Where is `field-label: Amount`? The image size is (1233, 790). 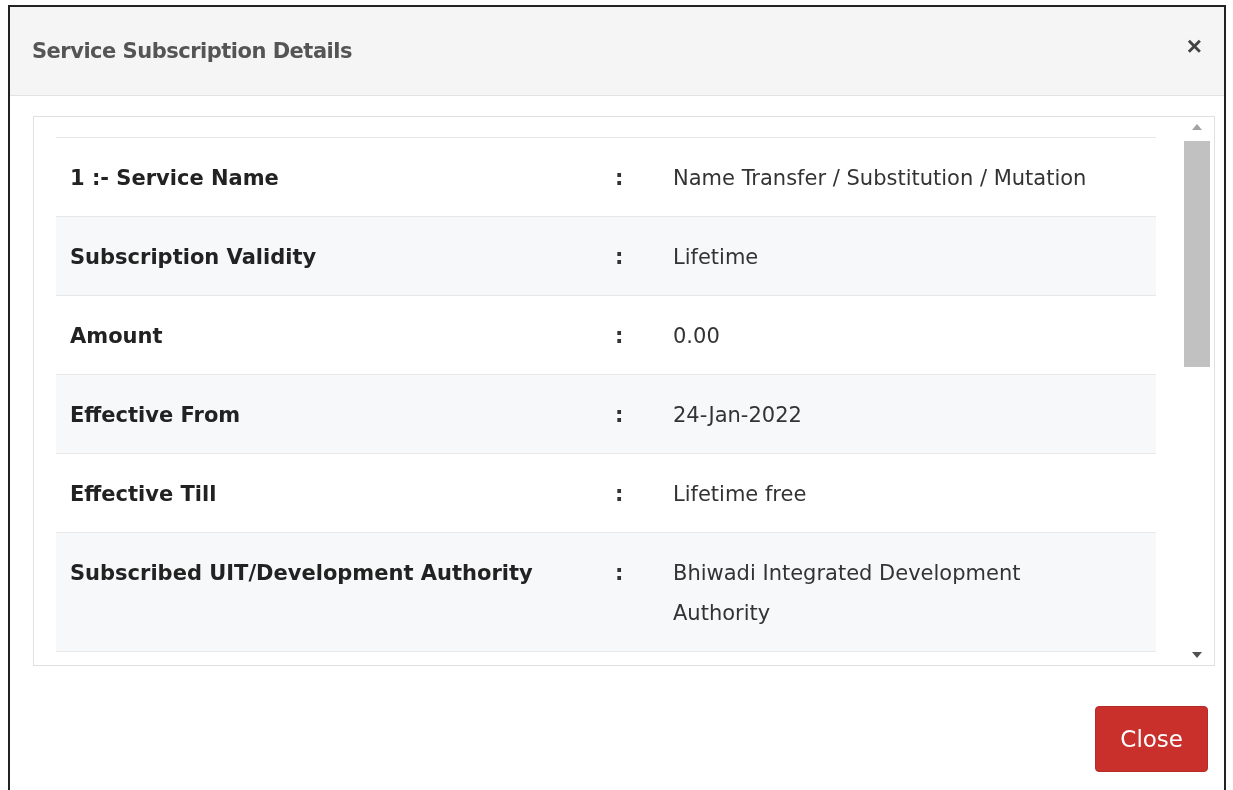 field-label: Amount is located at coordinates (117, 336).